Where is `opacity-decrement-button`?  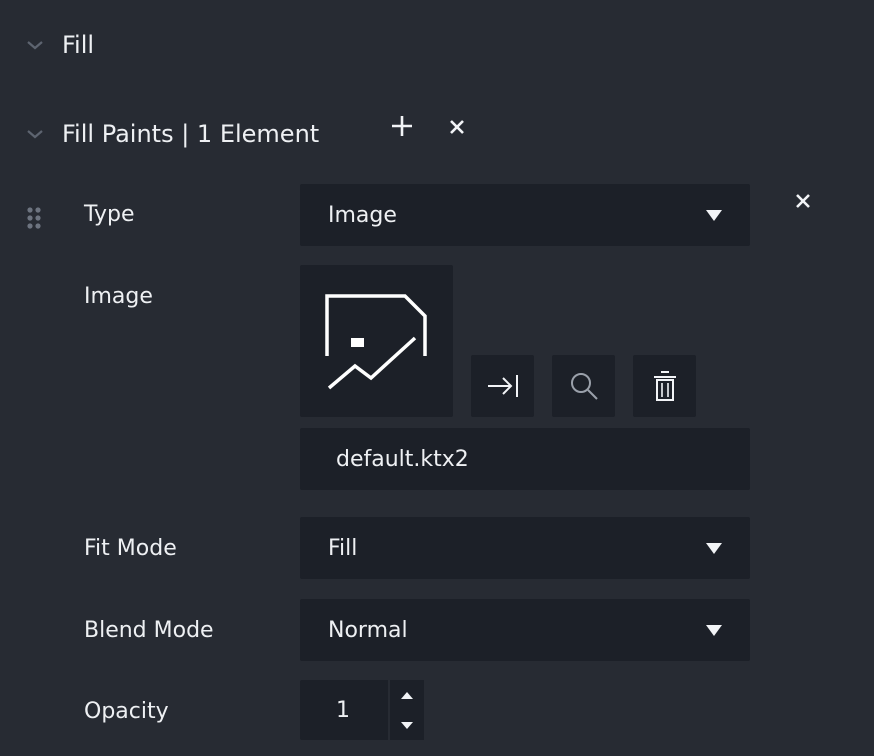
opacity-decrement-button is located at coordinates (407, 725).